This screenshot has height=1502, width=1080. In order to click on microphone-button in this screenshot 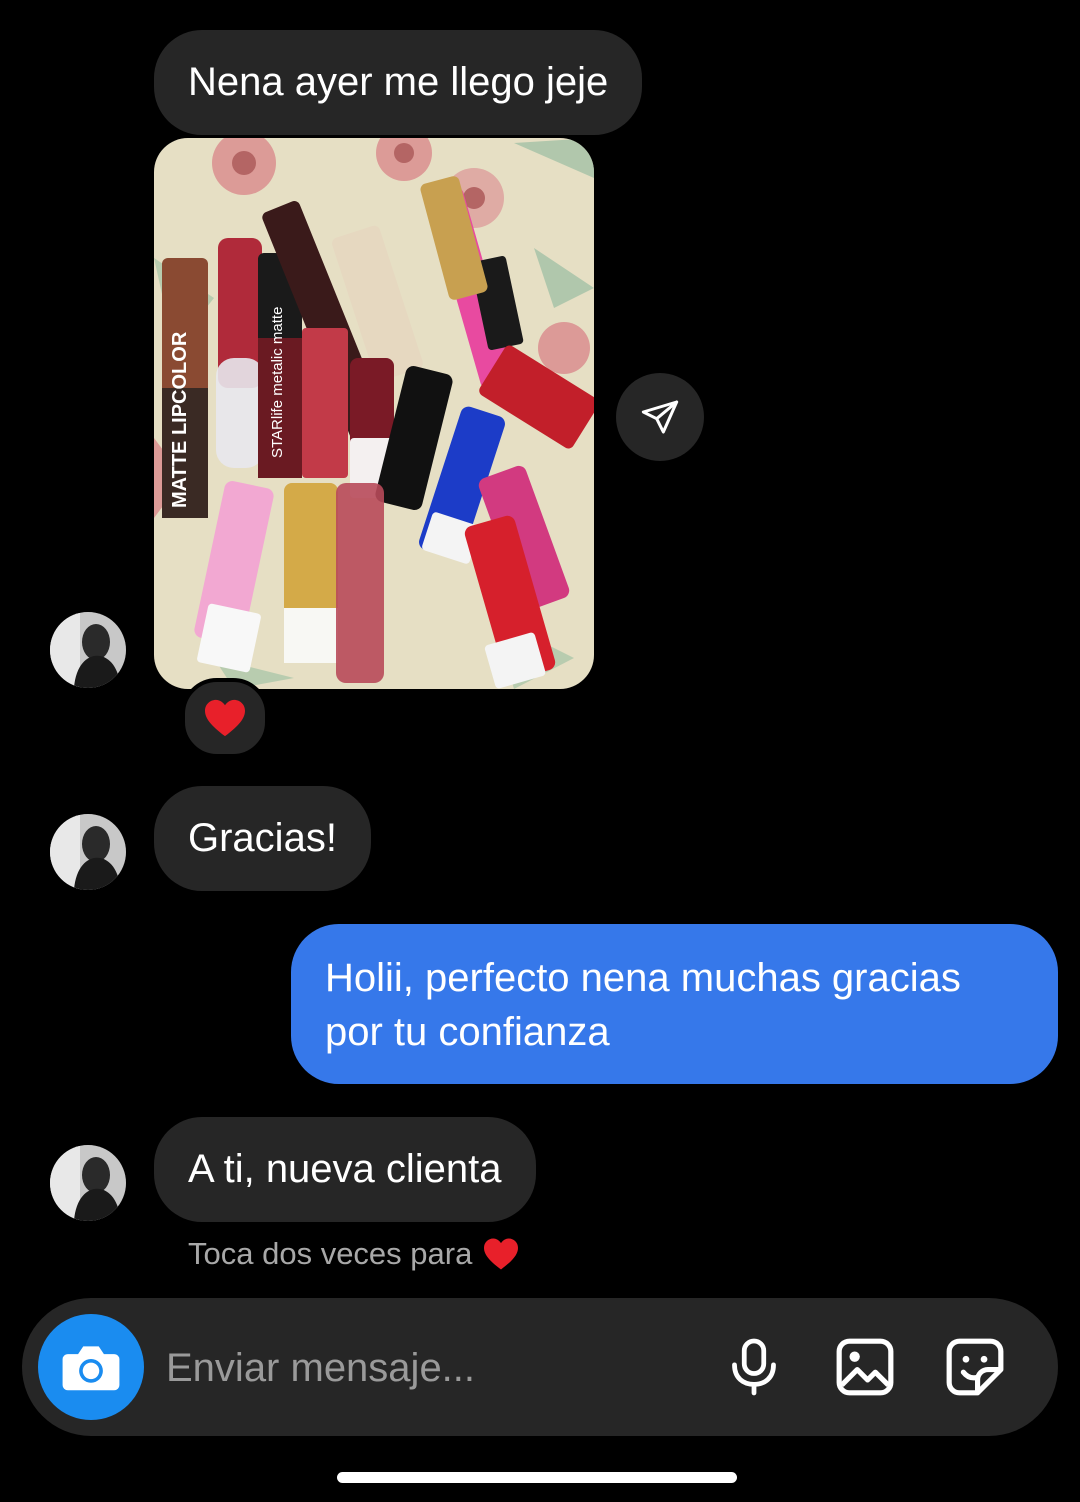, I will do `click(754, 1367)`.